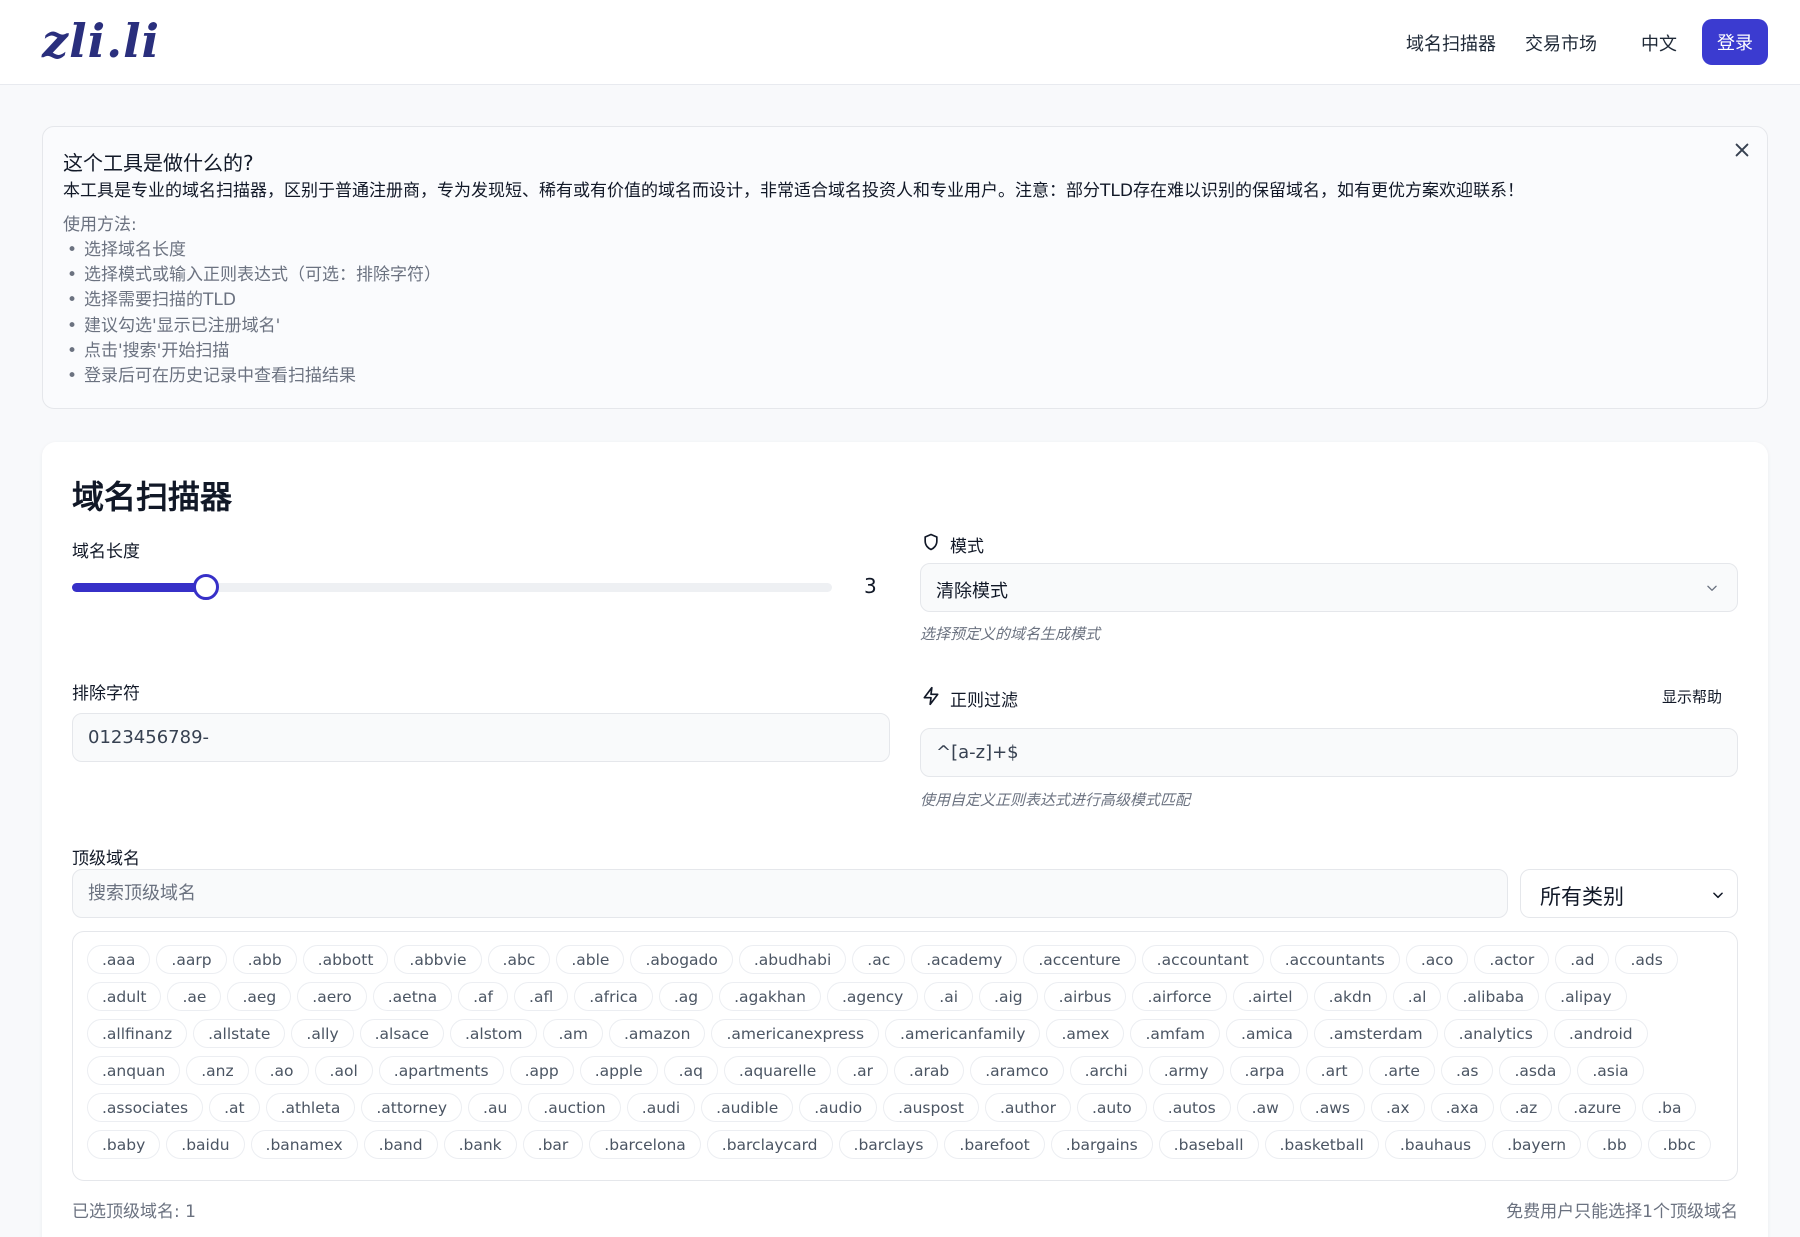 The width and height of the screenshot is (1800, 1237). Describe the element at coordinates (481, 737) in the screenshot. I see `exclude-chars-input` at that location.